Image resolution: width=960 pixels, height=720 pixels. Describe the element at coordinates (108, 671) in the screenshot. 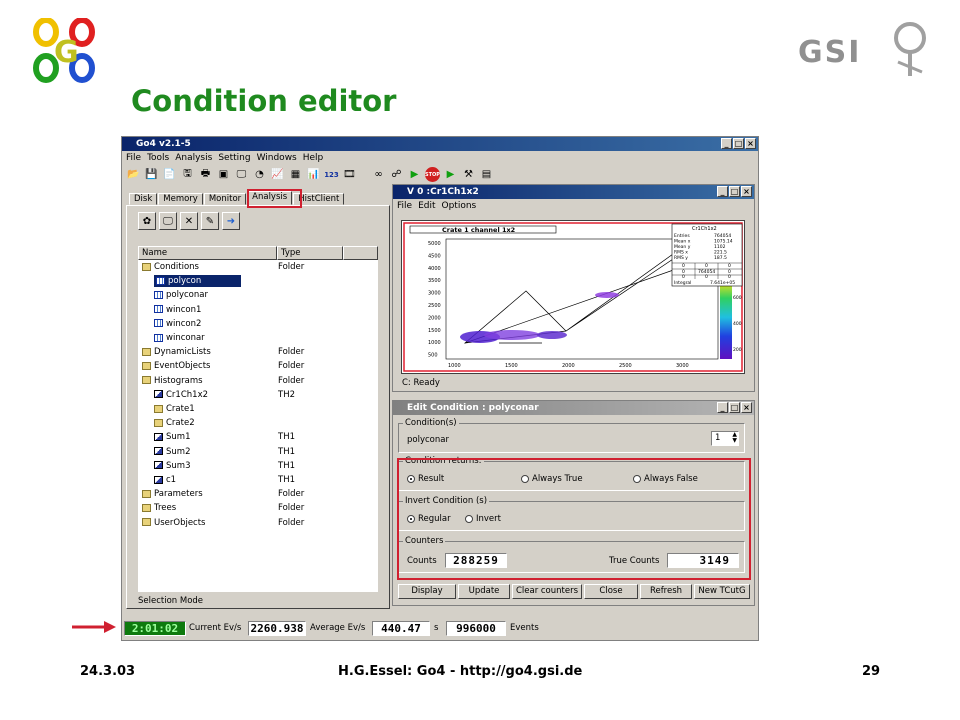

I see `footer-date: 24.3.03` at that location.